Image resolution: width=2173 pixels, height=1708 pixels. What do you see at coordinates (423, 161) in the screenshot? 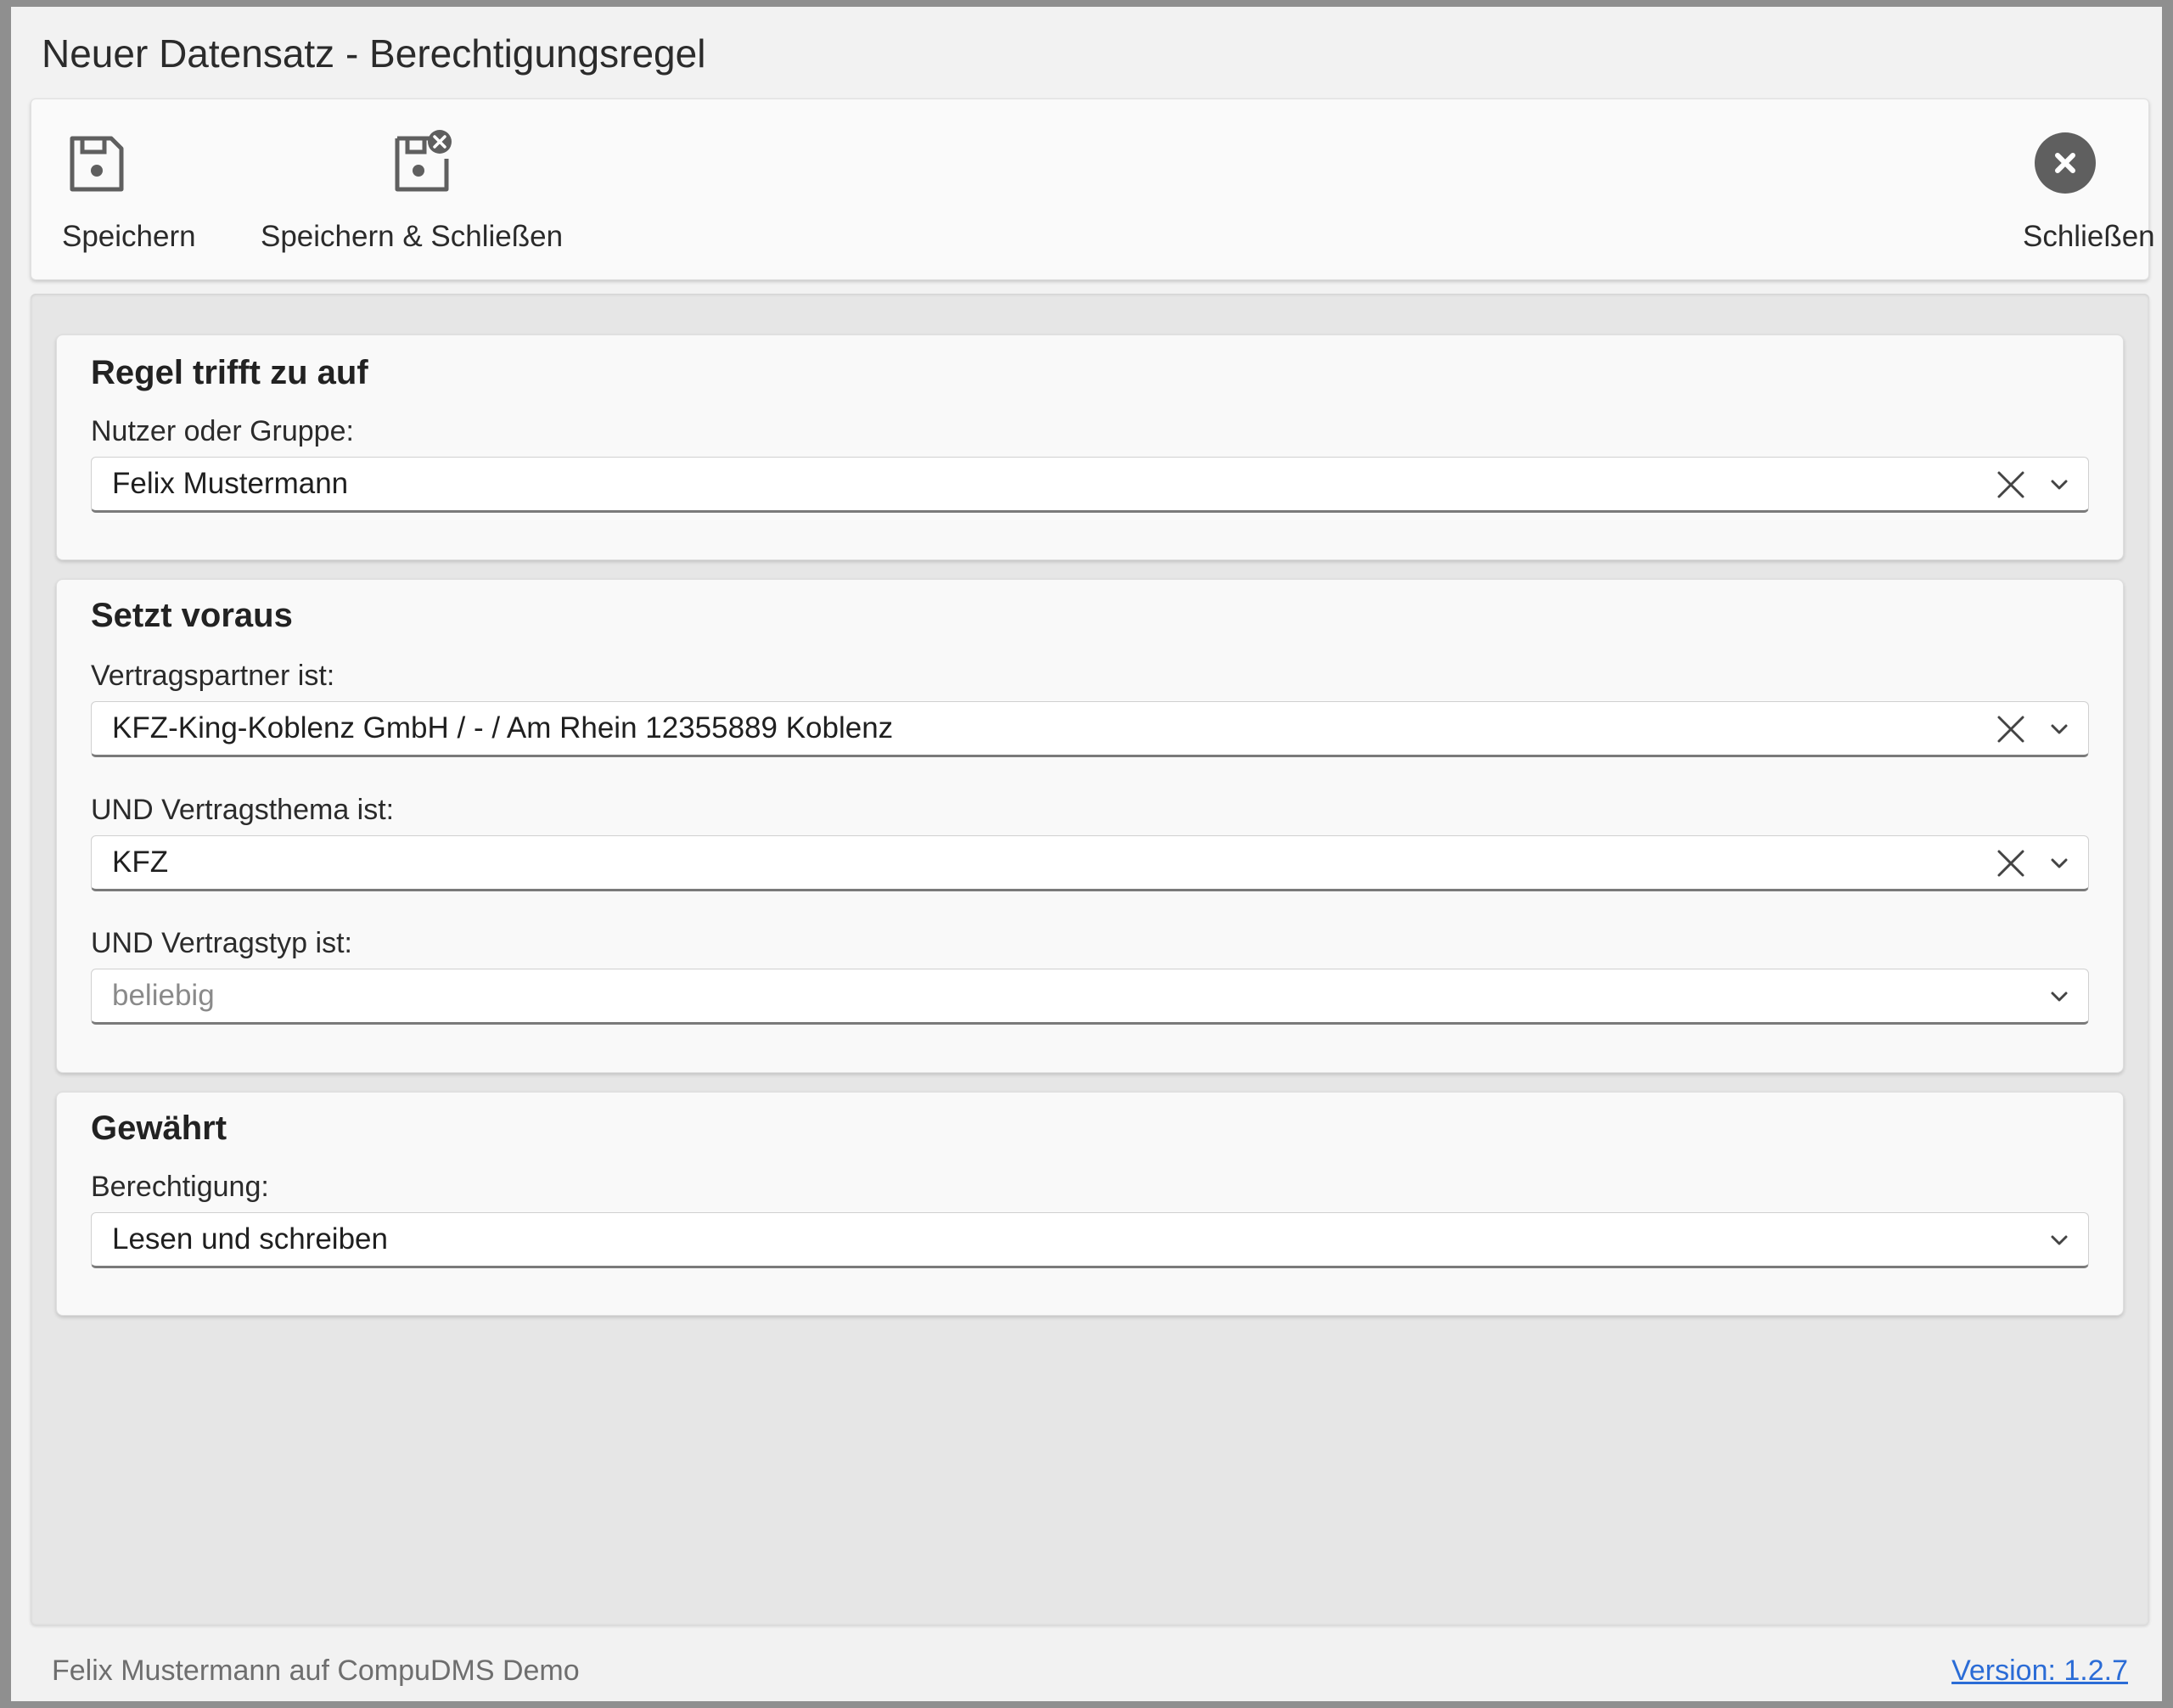
I see `save-close-icon` at bounding box center [423, 161].